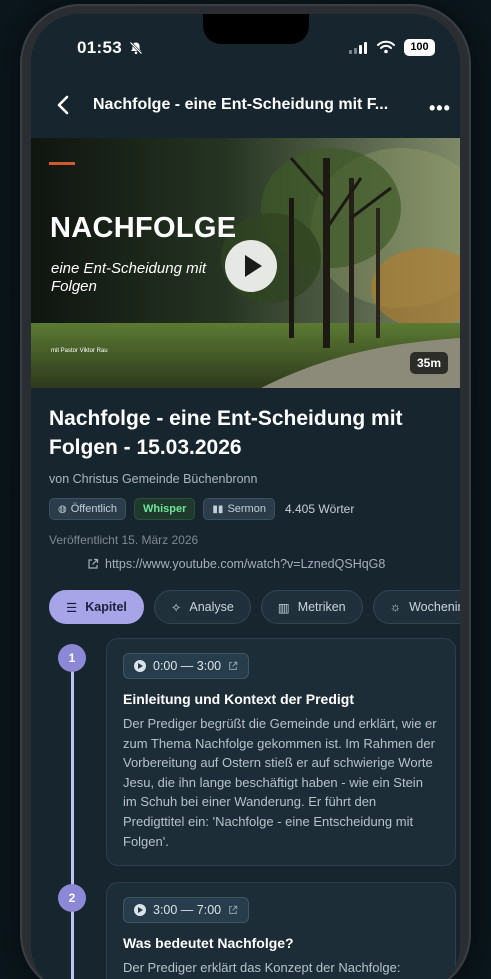  I want to click on visibility-badge: ◍ Öffentlich, so click(88, 509).